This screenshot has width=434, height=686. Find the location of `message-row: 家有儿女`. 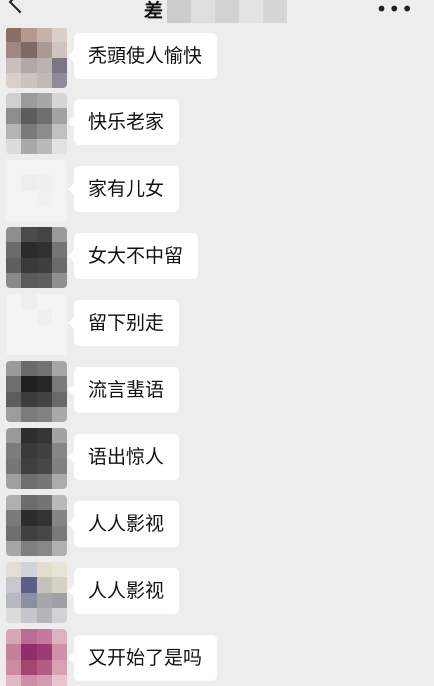

message-row: 家有儿女 is located at coordinates (216, 191).